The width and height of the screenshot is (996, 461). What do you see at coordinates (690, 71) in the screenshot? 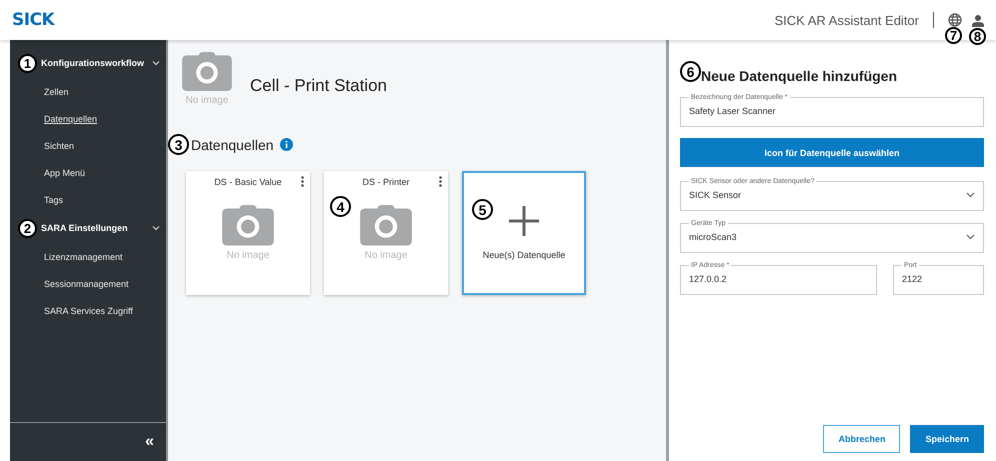
I see `callout-number: 6` at bounding box center [690, 71].